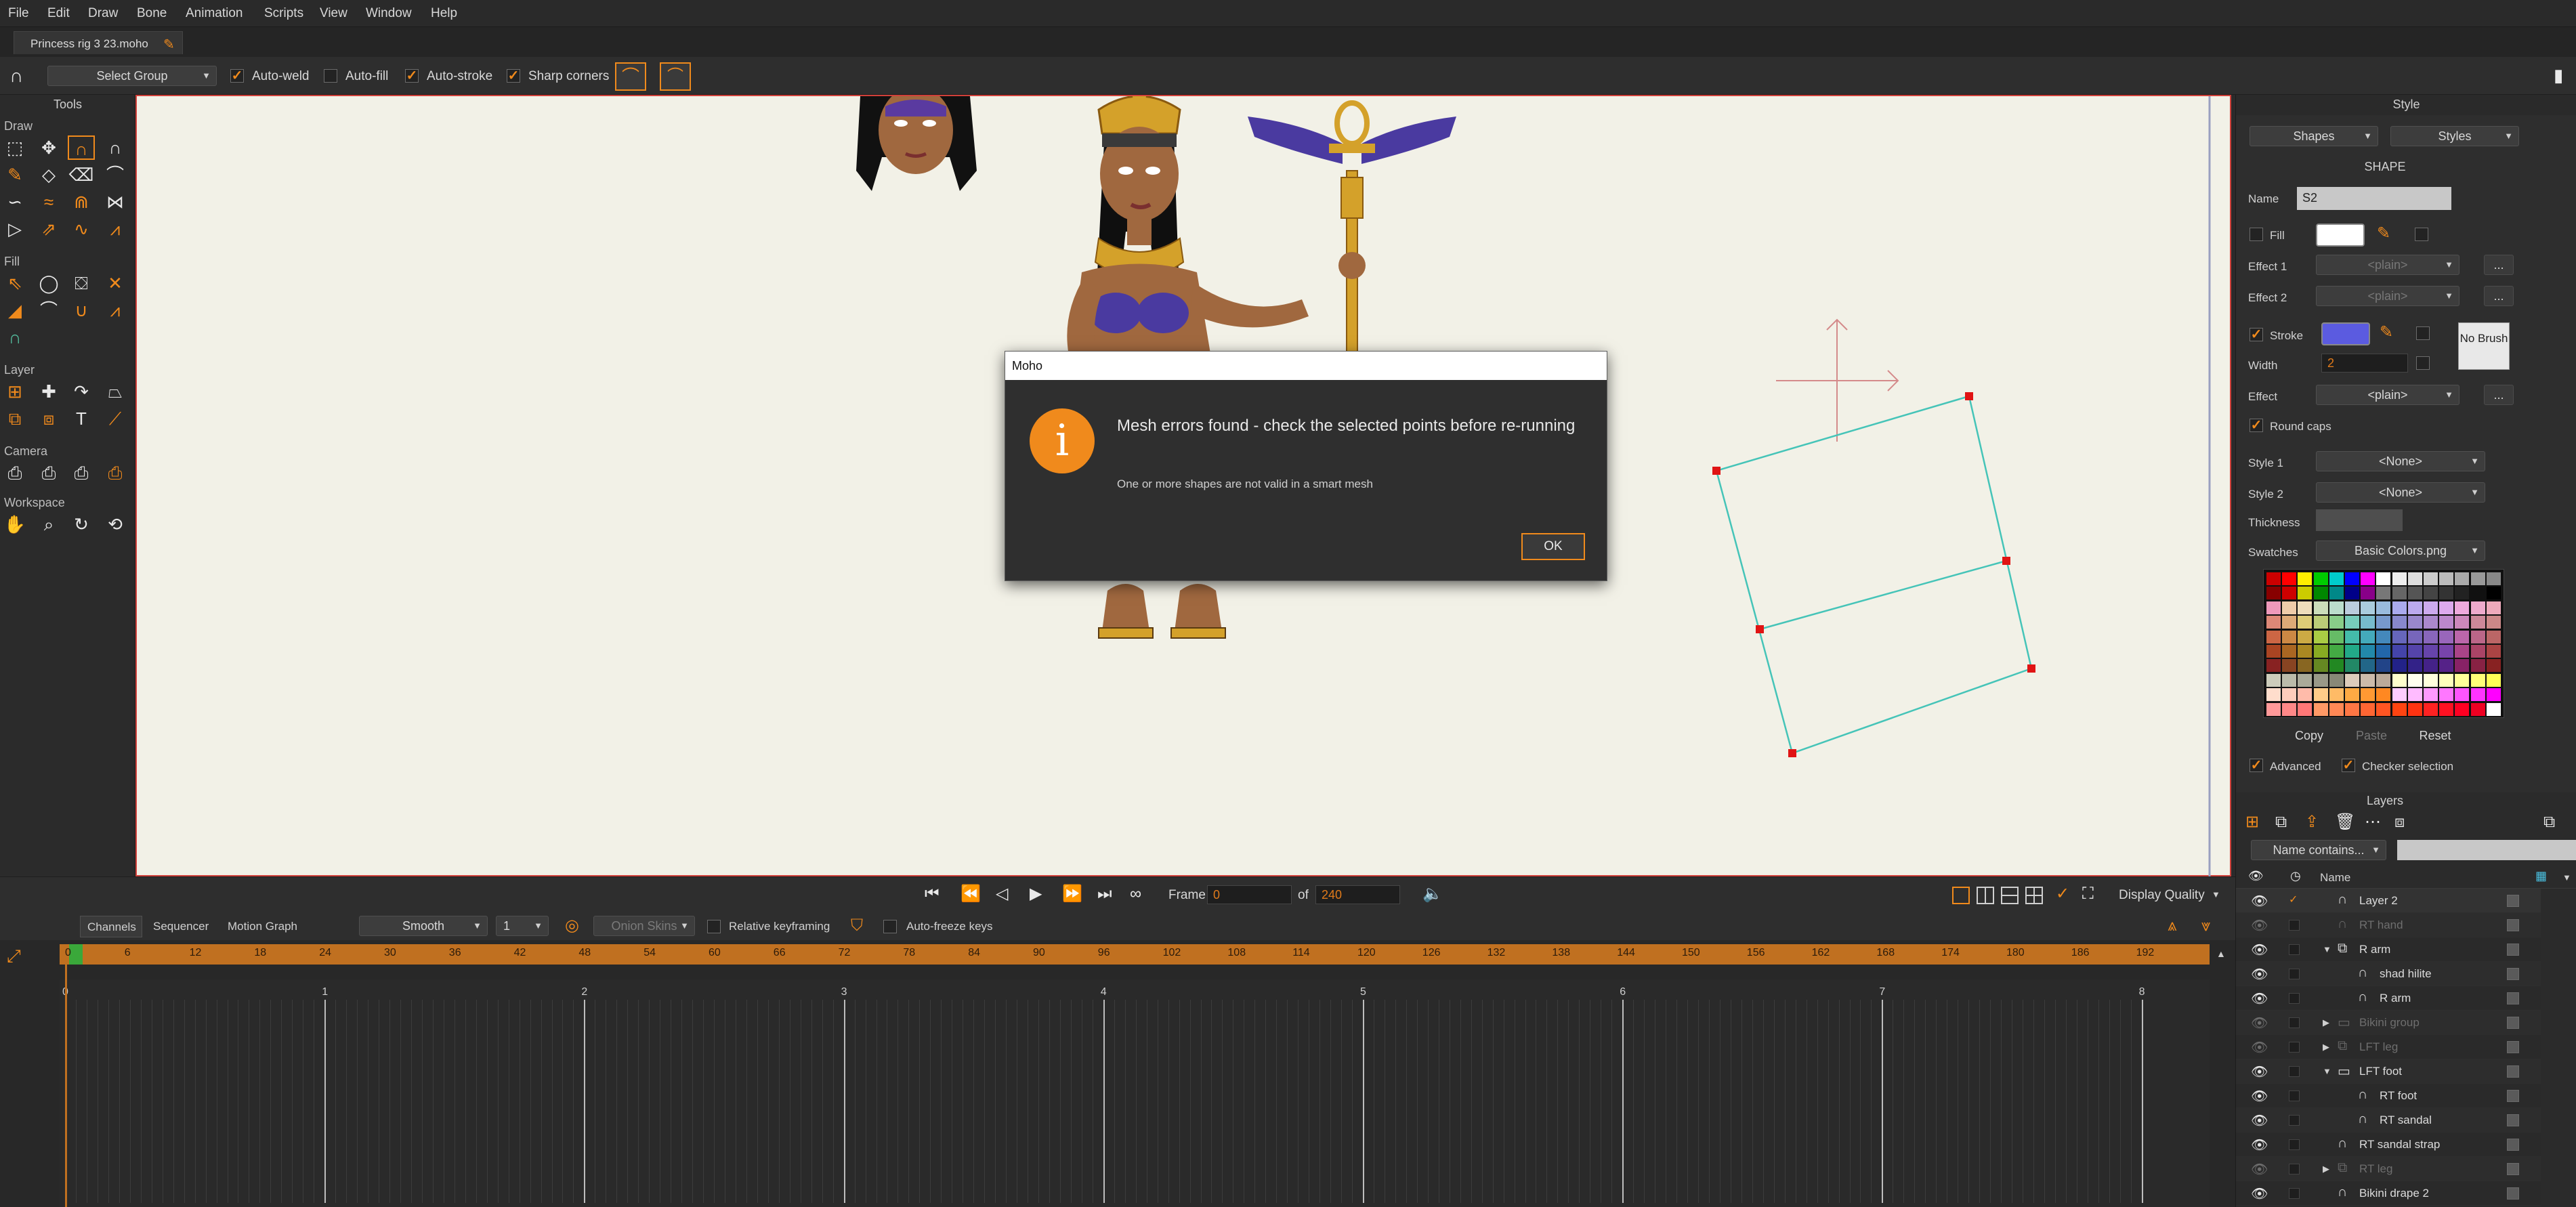 The height and width of the screenshot is (1207, 2576). I want to click on rotate-layer-icon: ↷, so click(81, 391).